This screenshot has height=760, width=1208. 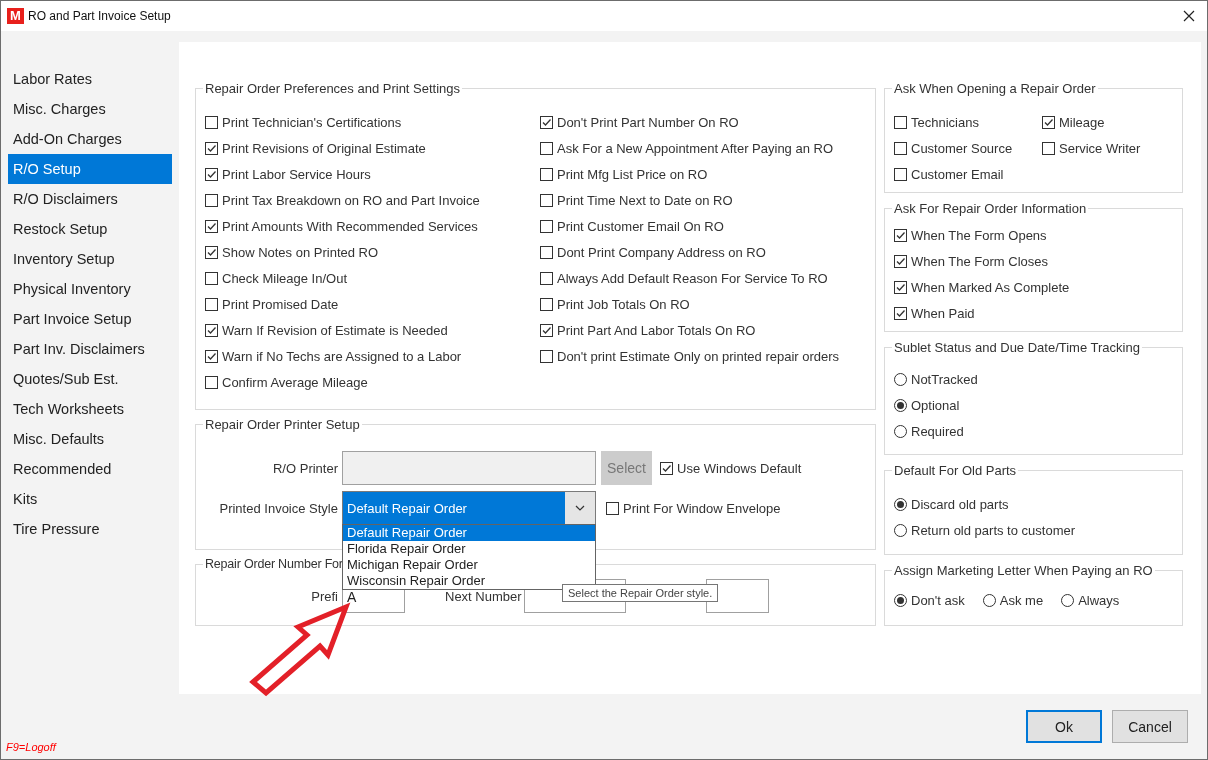 What do you see at coordinates (305, 468) in the screenshot?
I see `field-label: R/O Printer` at bounding box center [305, 468].